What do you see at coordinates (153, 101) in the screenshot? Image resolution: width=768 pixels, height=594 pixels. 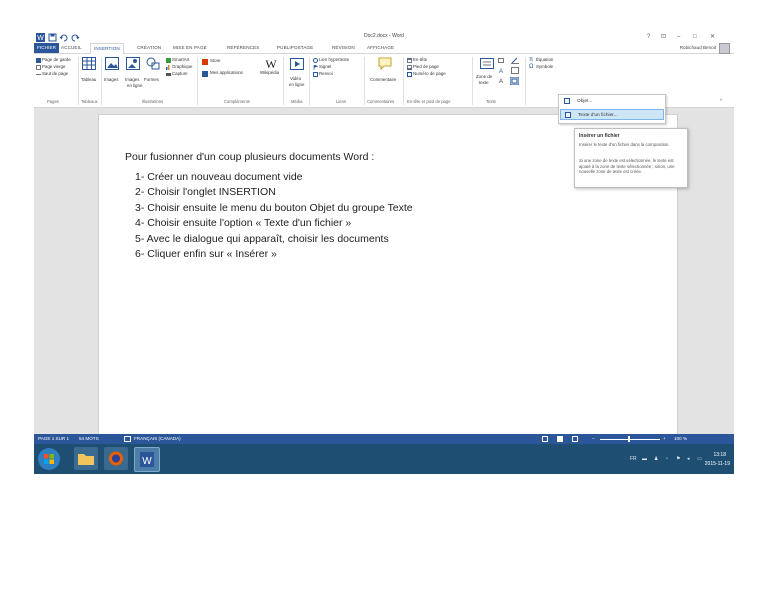 I see `group-label-illustrations: Illustrations` at bounding box center [153, 101].